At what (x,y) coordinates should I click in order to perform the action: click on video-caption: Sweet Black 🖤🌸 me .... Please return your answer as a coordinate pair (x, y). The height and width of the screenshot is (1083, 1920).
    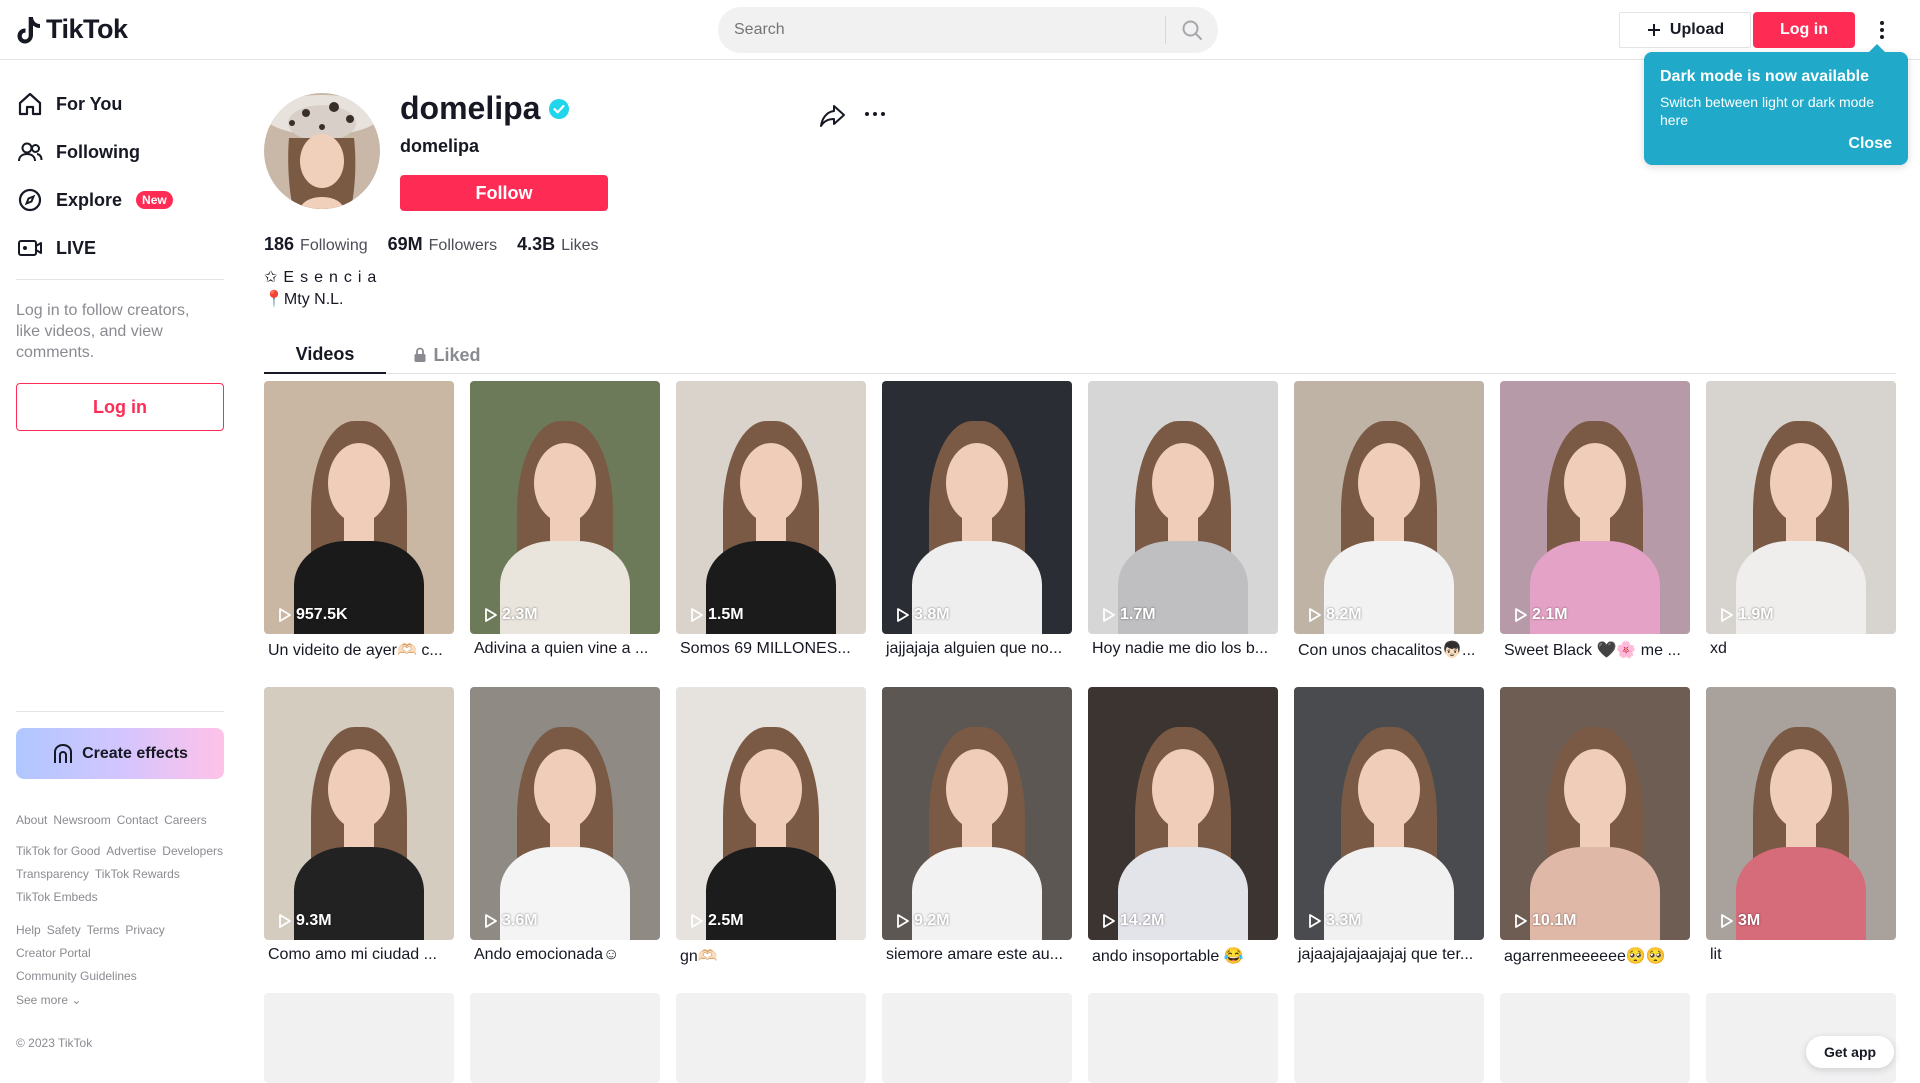
    Looking at the image, I should click on (1593, 650).